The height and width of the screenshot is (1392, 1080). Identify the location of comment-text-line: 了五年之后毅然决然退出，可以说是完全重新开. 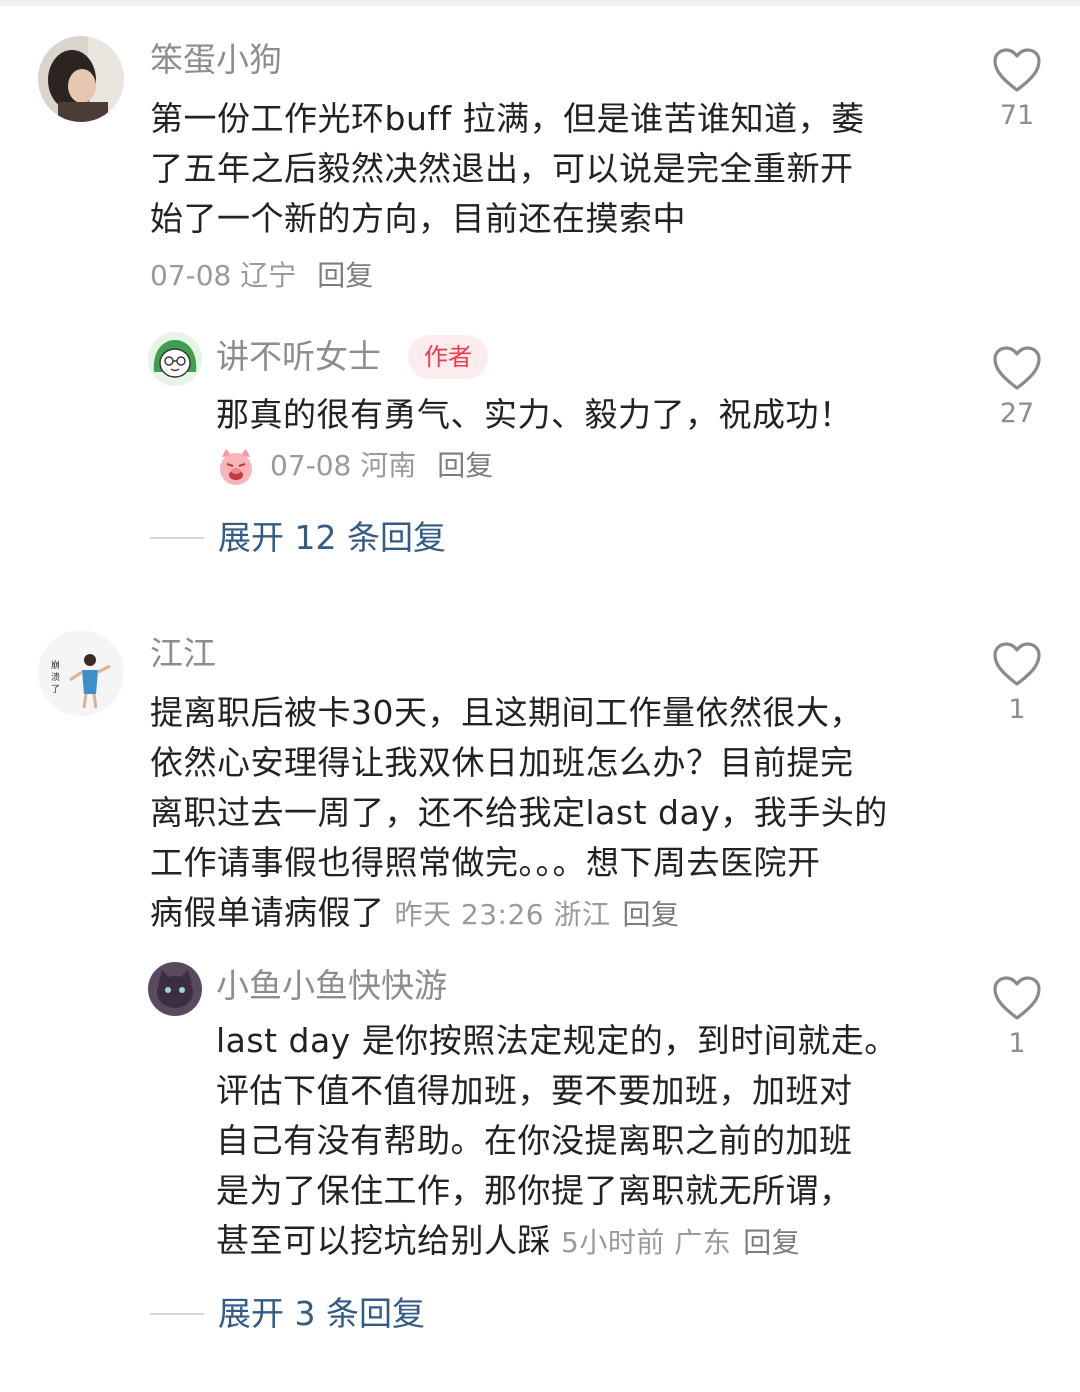
(502, 168).